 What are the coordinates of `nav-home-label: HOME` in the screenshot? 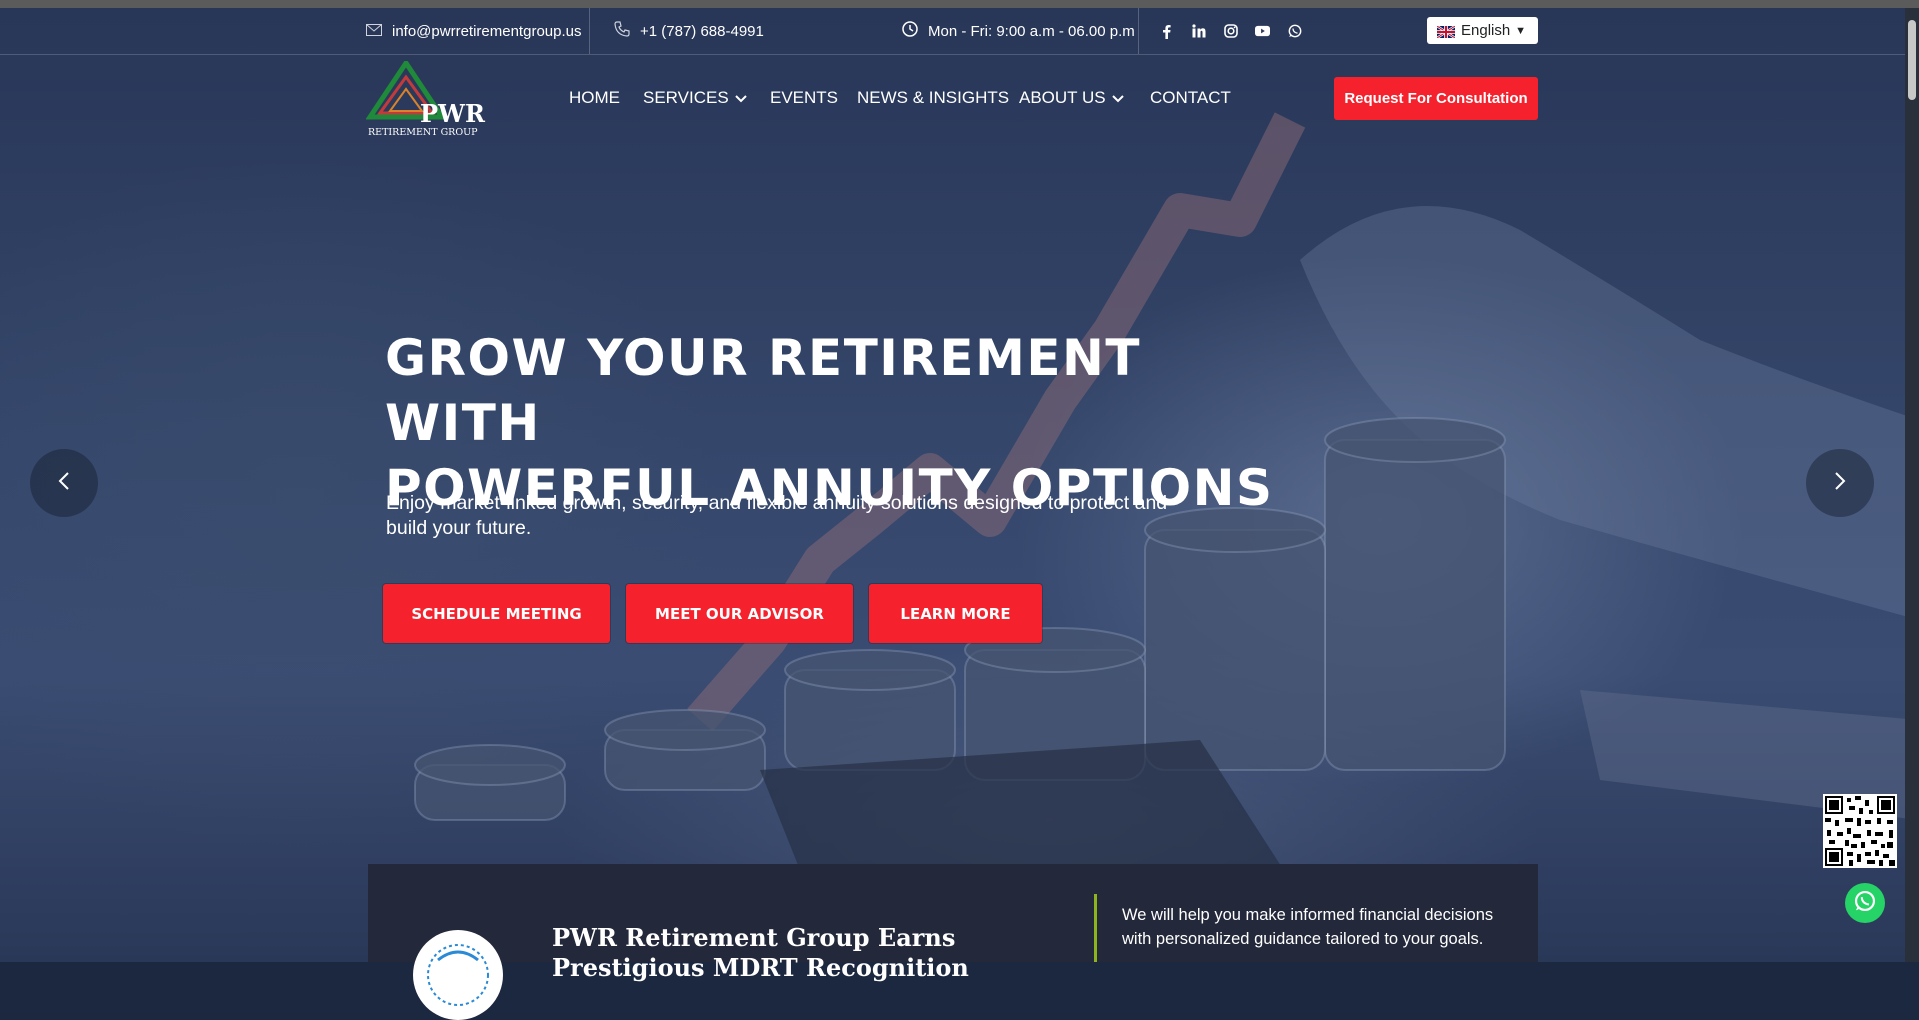 It's located at (594, 97).